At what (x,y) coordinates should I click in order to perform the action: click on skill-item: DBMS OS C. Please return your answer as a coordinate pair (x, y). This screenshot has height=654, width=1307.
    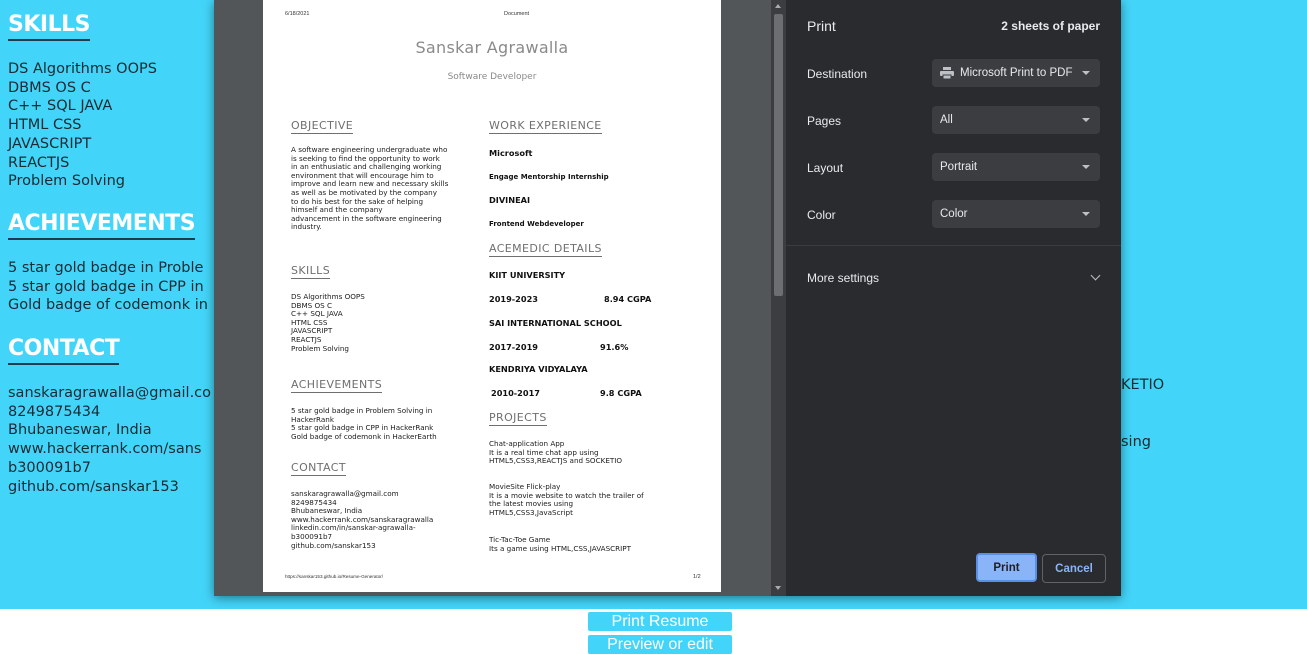
    Looking at the image, I should click on (49, 87).